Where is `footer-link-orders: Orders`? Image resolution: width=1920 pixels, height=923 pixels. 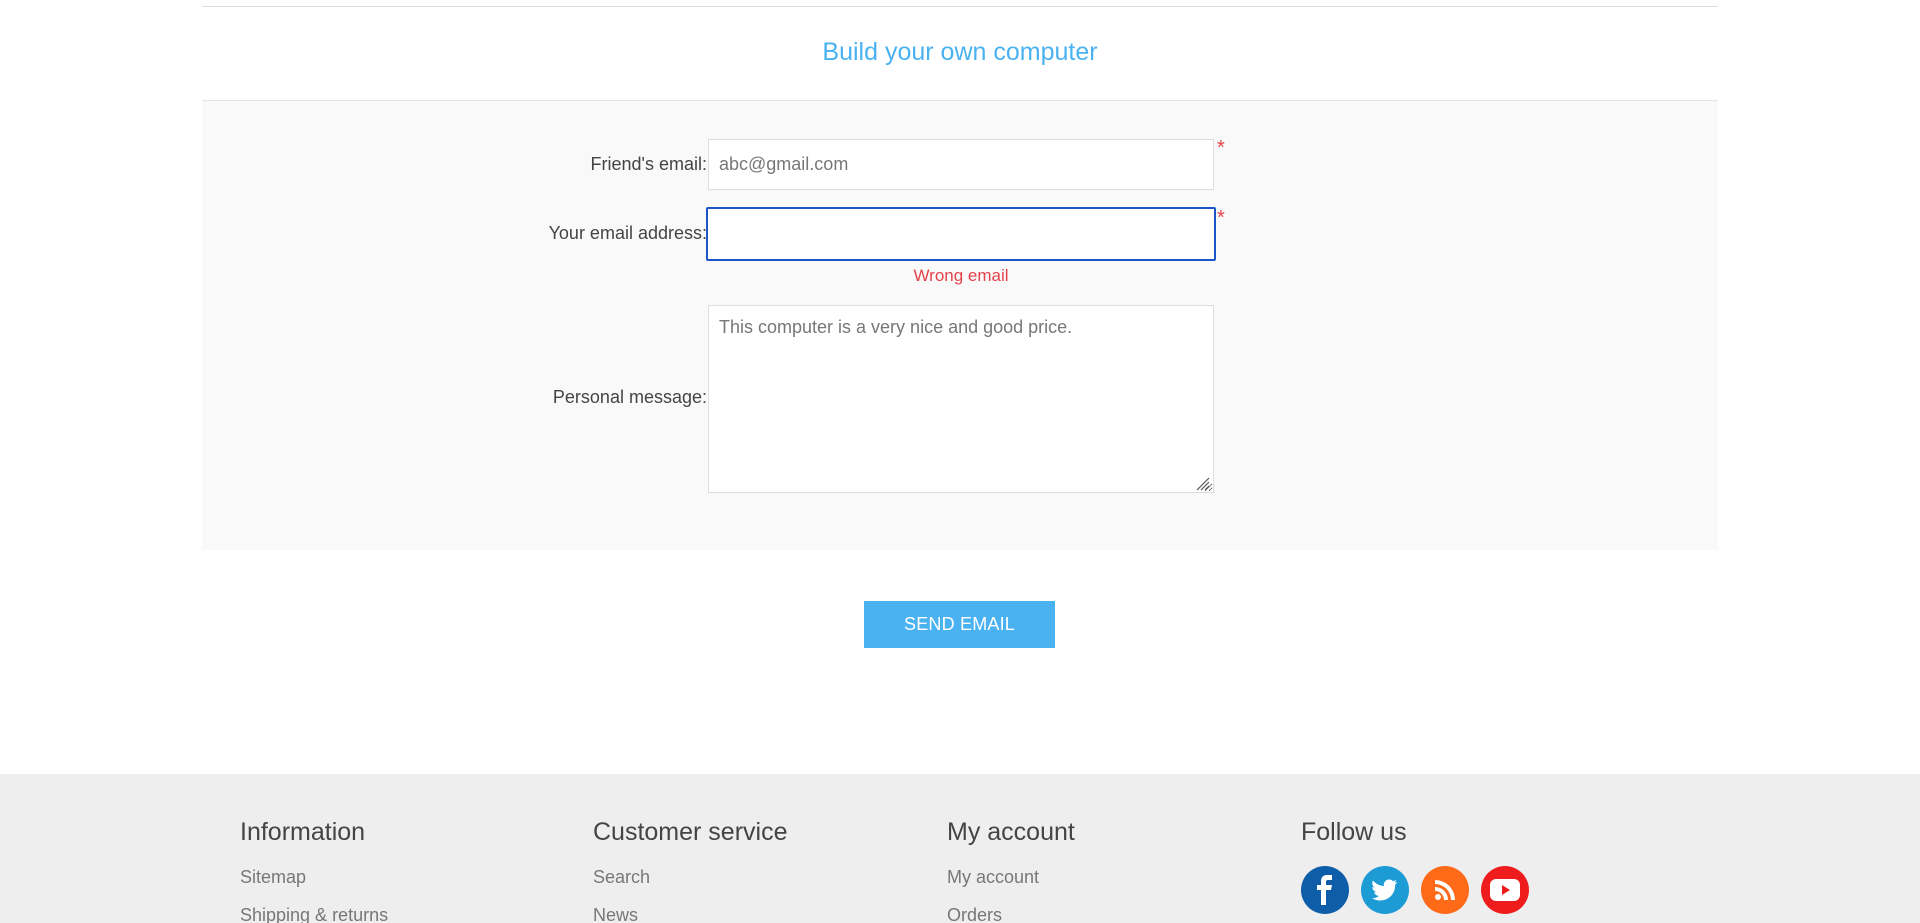
footer-link-orders: Orders is located at coordinates (1011, 913).